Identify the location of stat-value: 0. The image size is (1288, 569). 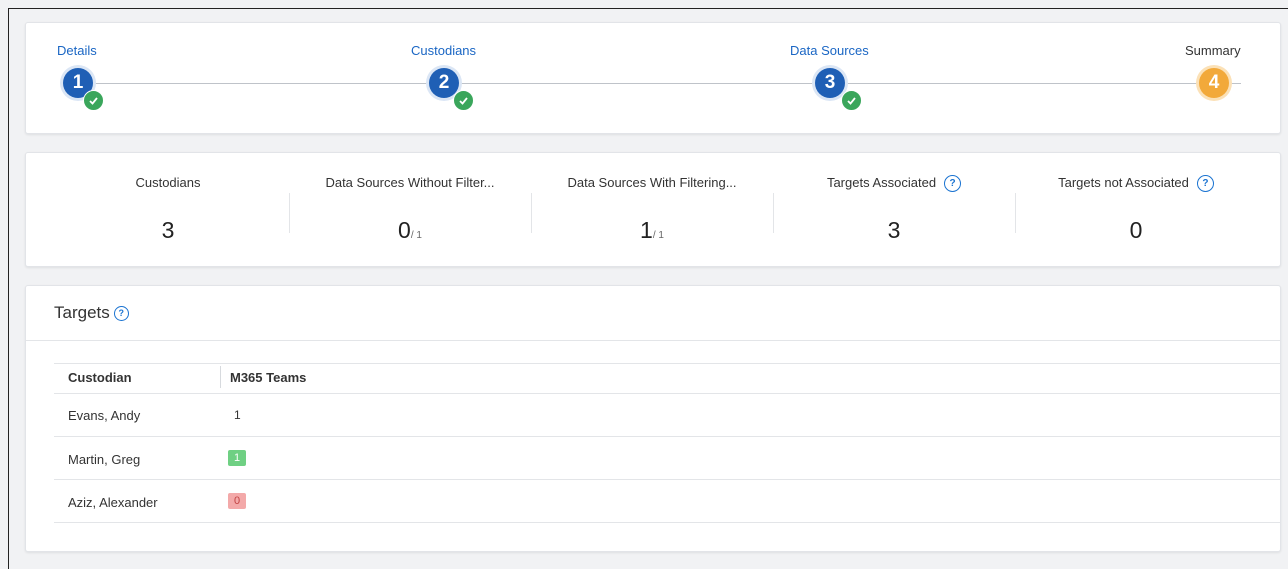
(1136, 230).